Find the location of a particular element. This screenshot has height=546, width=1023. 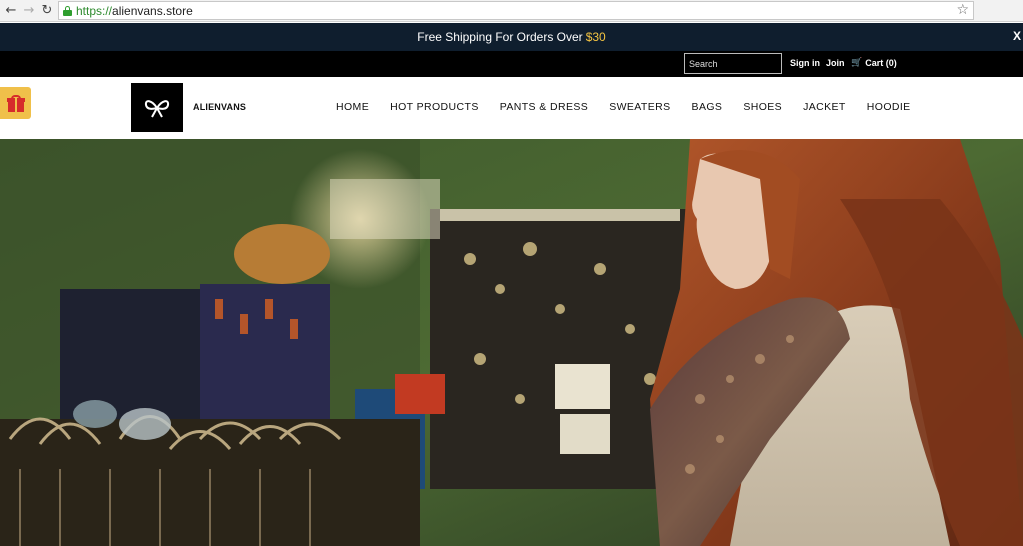

url-scheme: https:// is located at coordinates (94, 10).